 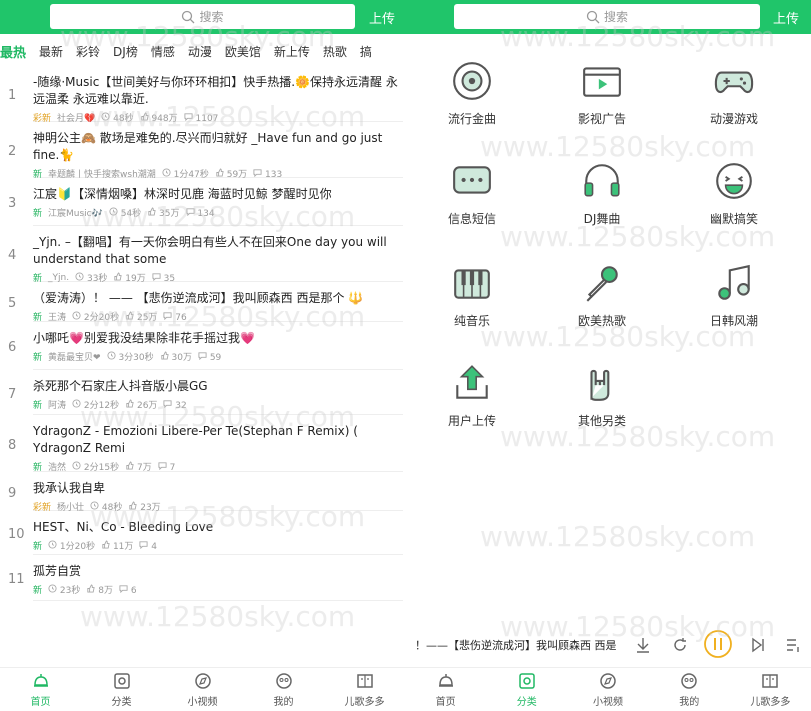 I want to click on tab-9: 搞, so click(x=366, y=51).